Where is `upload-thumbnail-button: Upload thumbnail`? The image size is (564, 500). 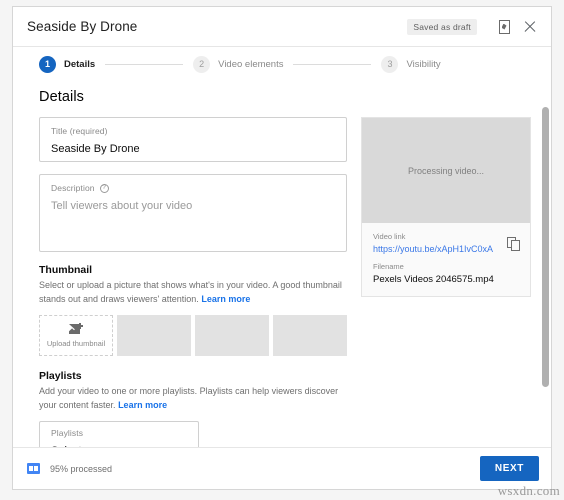
upload-thumbnail-button: Upload thumbnail is located at coordinates (76, 335).